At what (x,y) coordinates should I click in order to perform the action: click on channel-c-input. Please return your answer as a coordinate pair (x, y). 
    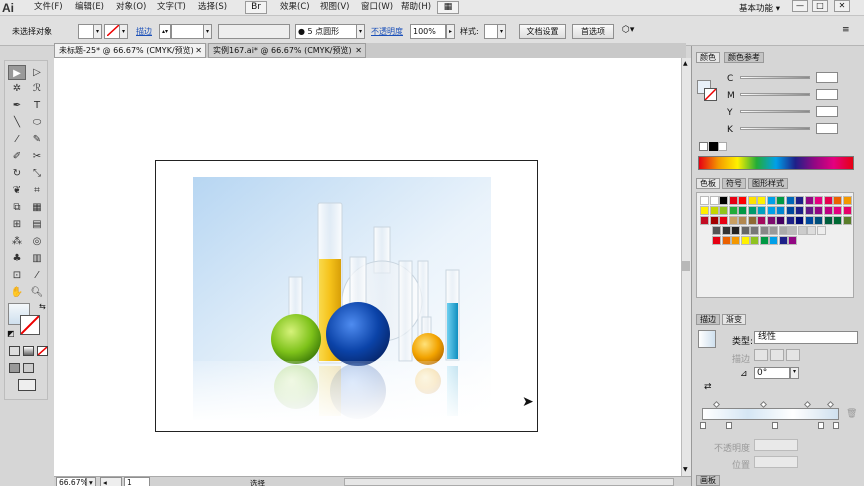
    Looking at the image, I should click on (827, 77).